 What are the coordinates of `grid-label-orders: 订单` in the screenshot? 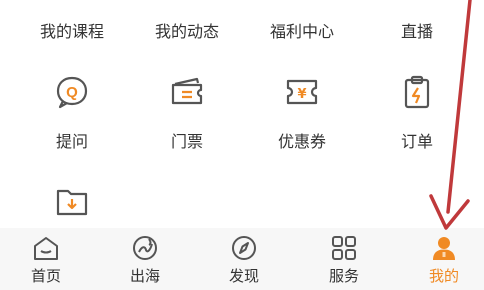 It's located at (416, 141).